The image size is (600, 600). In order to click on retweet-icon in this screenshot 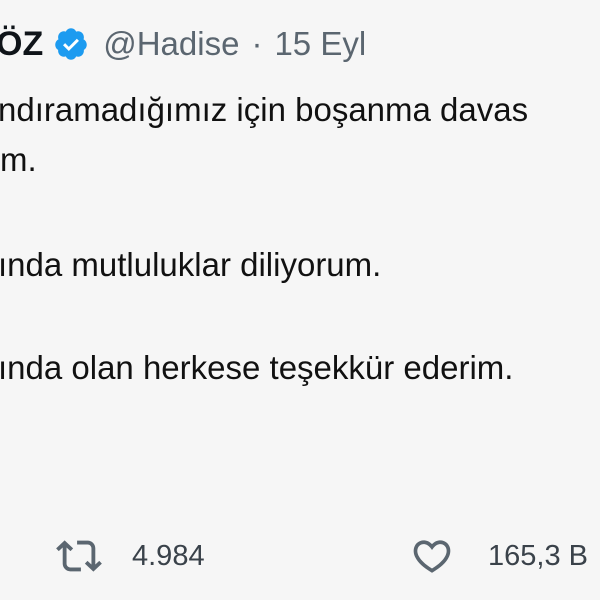, I will do `click(79, 556)`.